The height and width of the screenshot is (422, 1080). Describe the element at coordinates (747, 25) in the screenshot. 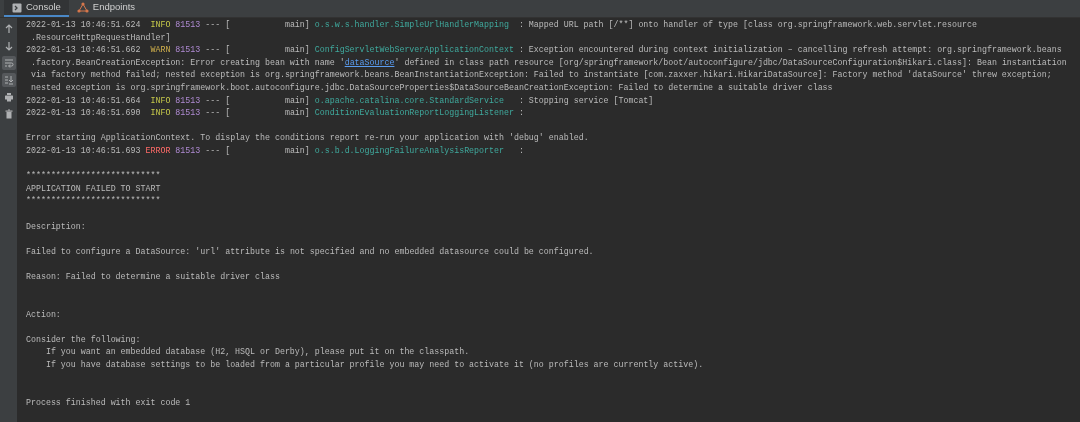

I see `log-message: : Mapped URL path [/**] onto handler of type [class org.springframework.web.servlet.resource` at that location.